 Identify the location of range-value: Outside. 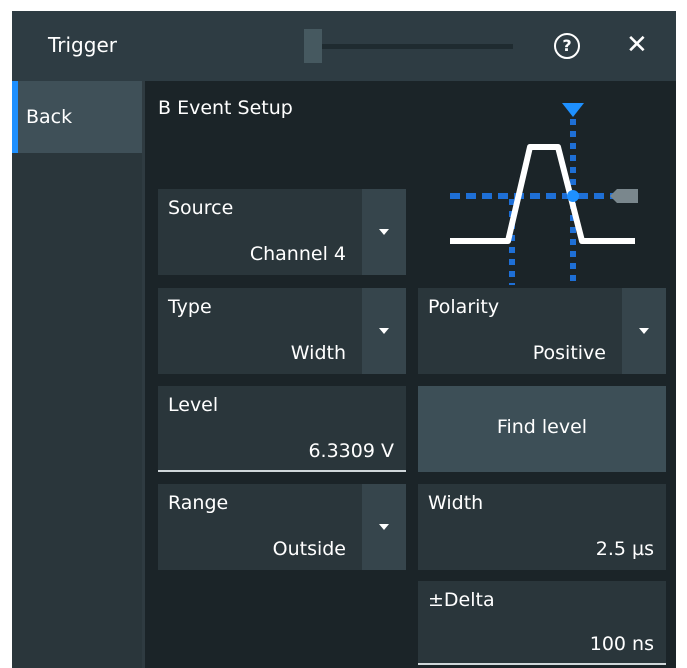
(309, 549).